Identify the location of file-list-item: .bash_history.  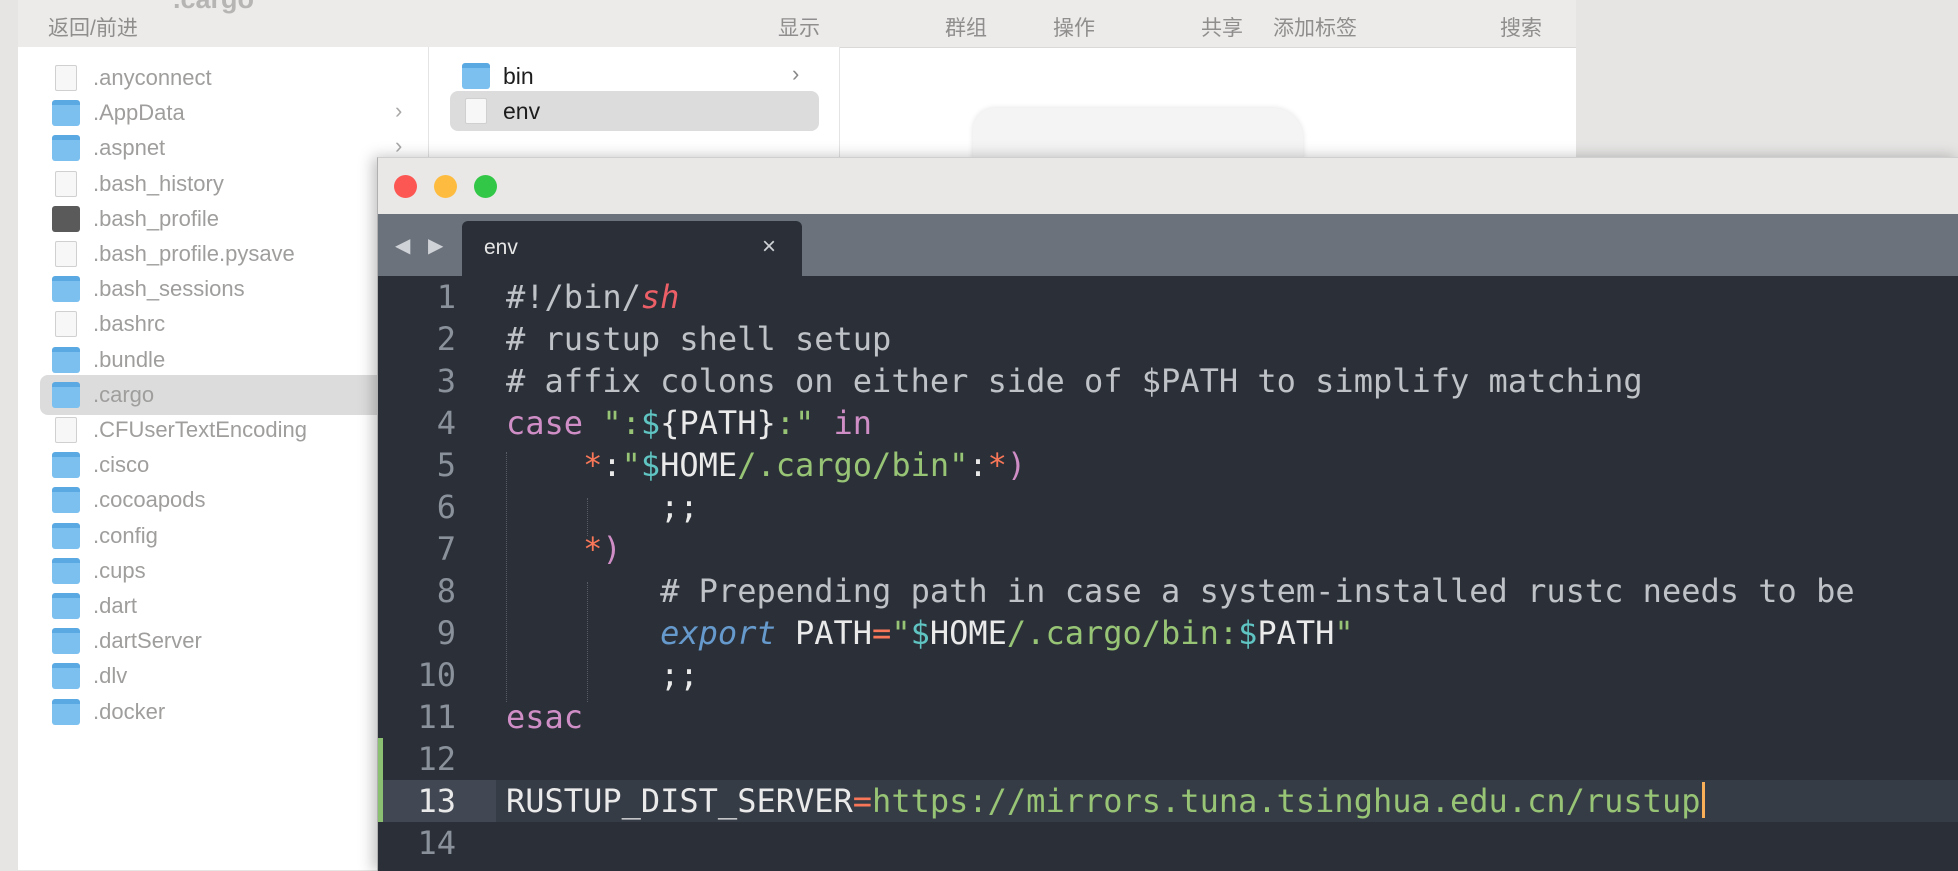
(234, 184).